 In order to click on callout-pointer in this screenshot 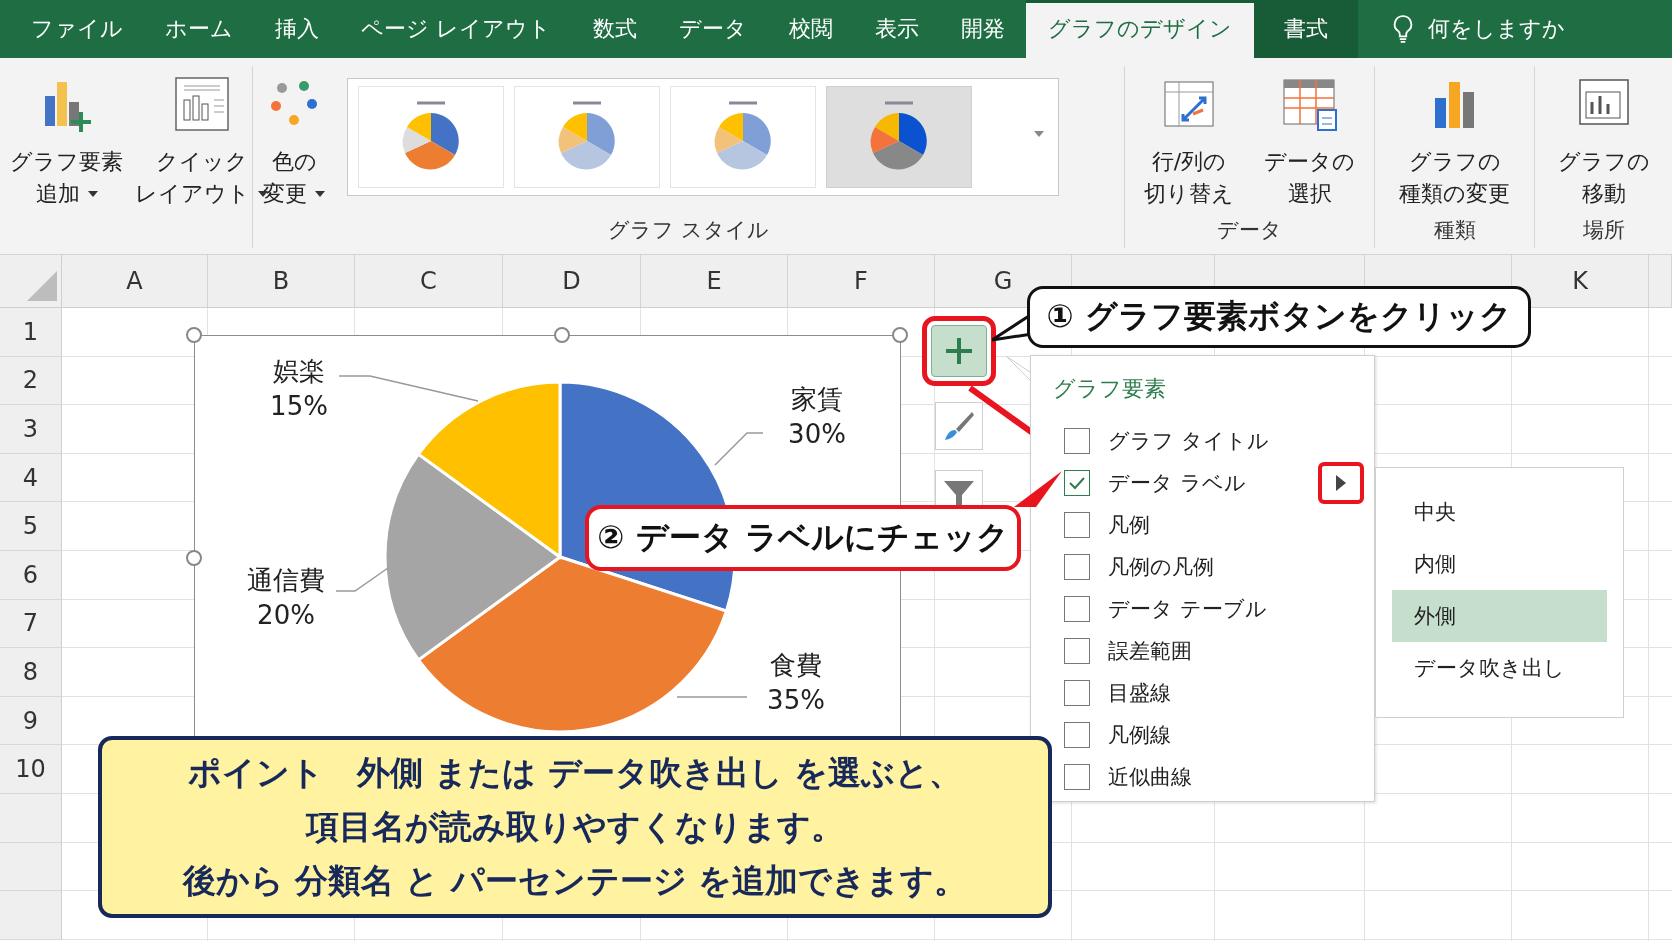, I will do `click(1039, 489)`.